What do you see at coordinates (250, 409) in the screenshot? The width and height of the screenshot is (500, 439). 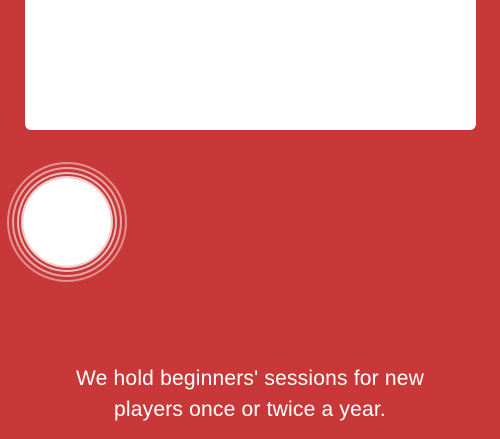 I see `description-line-2: players once or twice a year.` at bounding box center [250, 409].